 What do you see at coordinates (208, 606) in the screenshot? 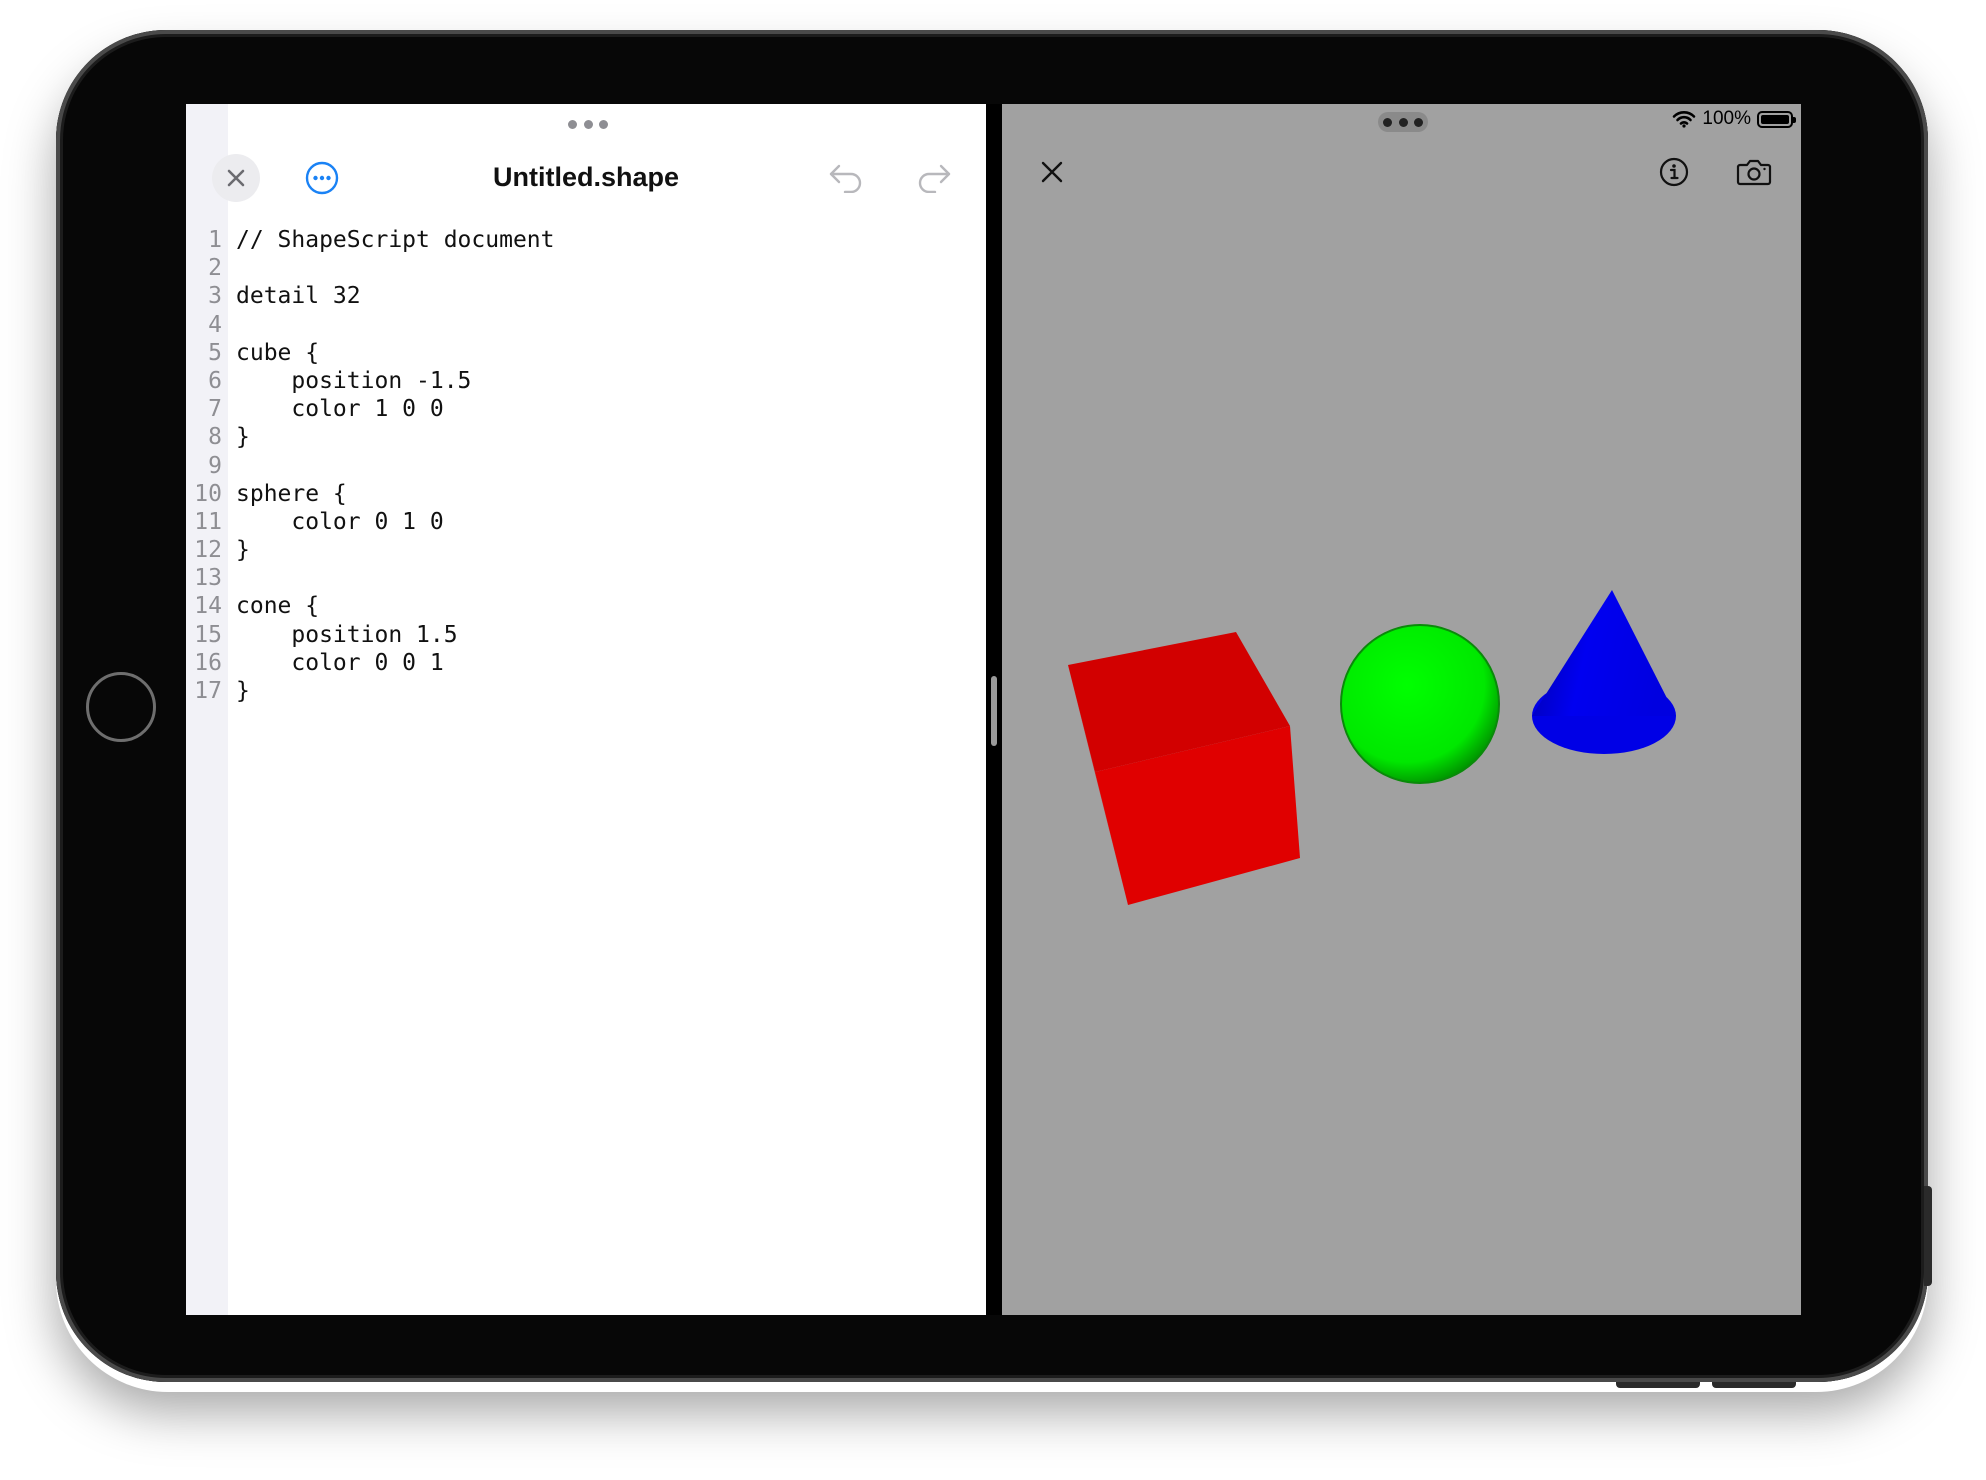
I see `line-number: 14` at bounding box center [208, 606].